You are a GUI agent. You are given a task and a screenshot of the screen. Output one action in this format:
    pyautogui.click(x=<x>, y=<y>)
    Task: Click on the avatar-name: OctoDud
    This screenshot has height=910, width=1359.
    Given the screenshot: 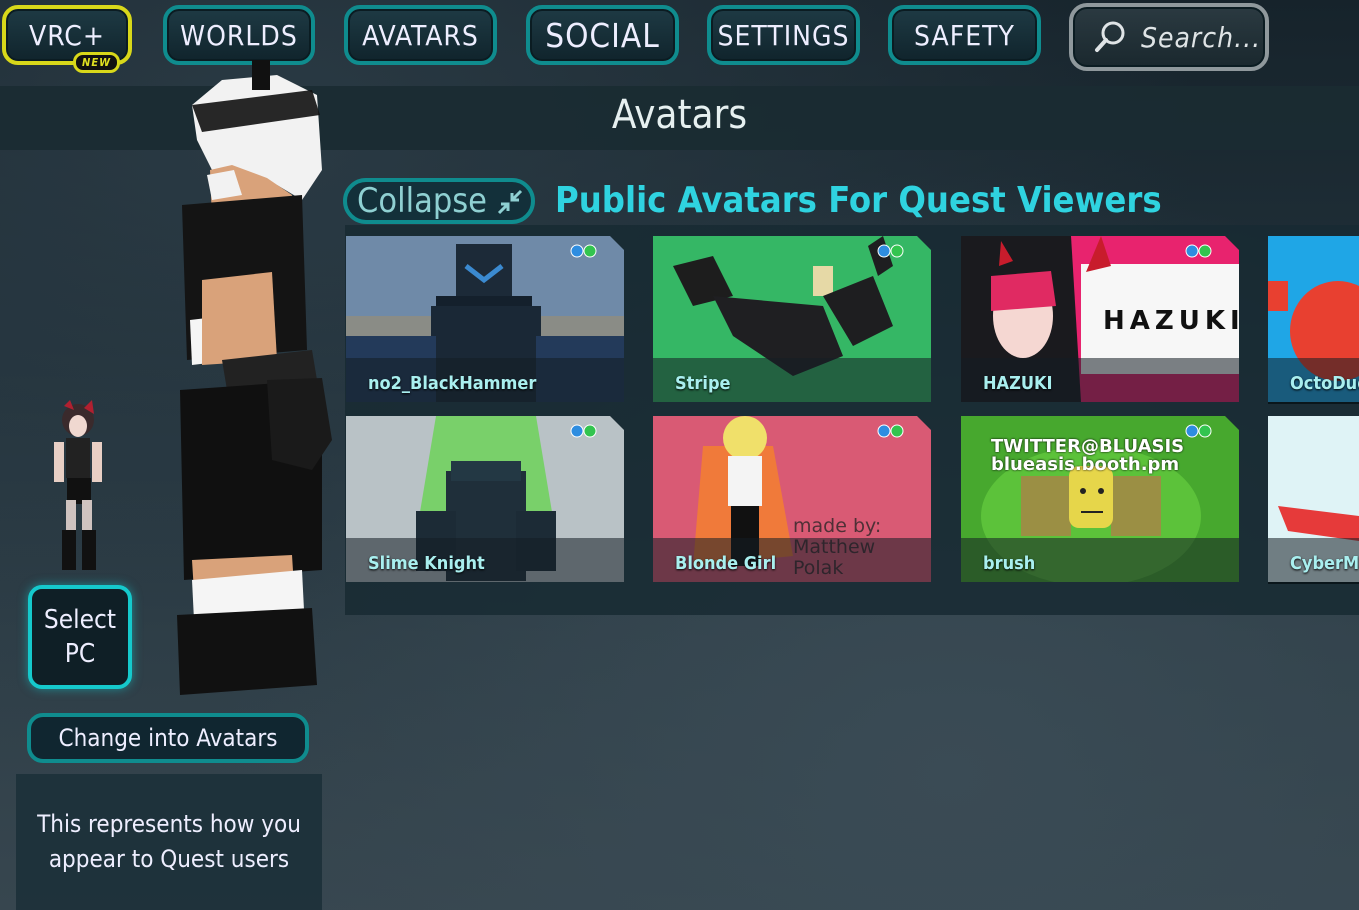 What is the action you would take?
    pyautogui.click(x=1324, y=383)
    